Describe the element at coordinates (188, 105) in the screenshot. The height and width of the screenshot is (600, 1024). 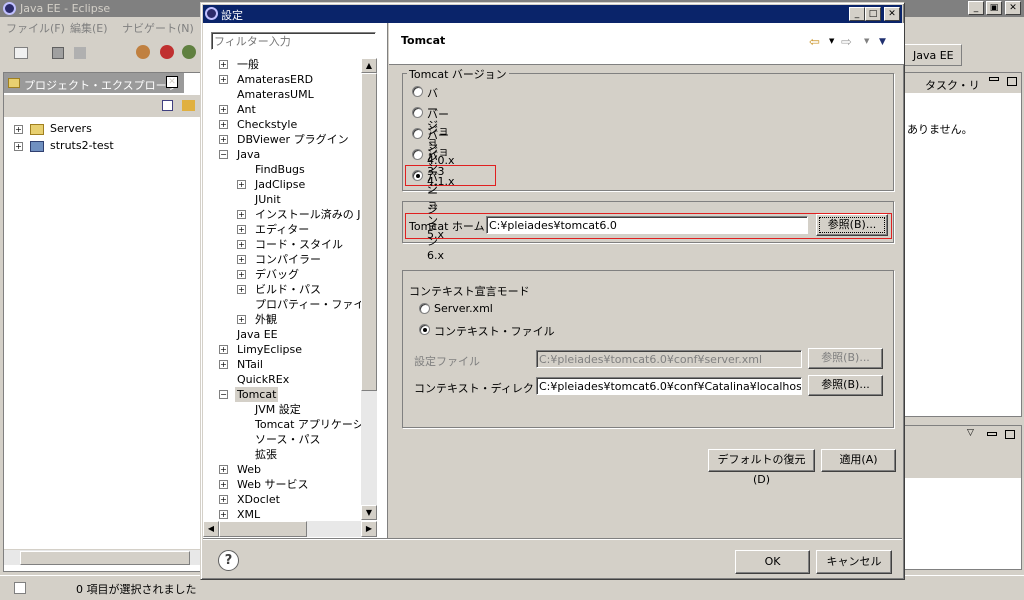
I see `link-icon` at that location.